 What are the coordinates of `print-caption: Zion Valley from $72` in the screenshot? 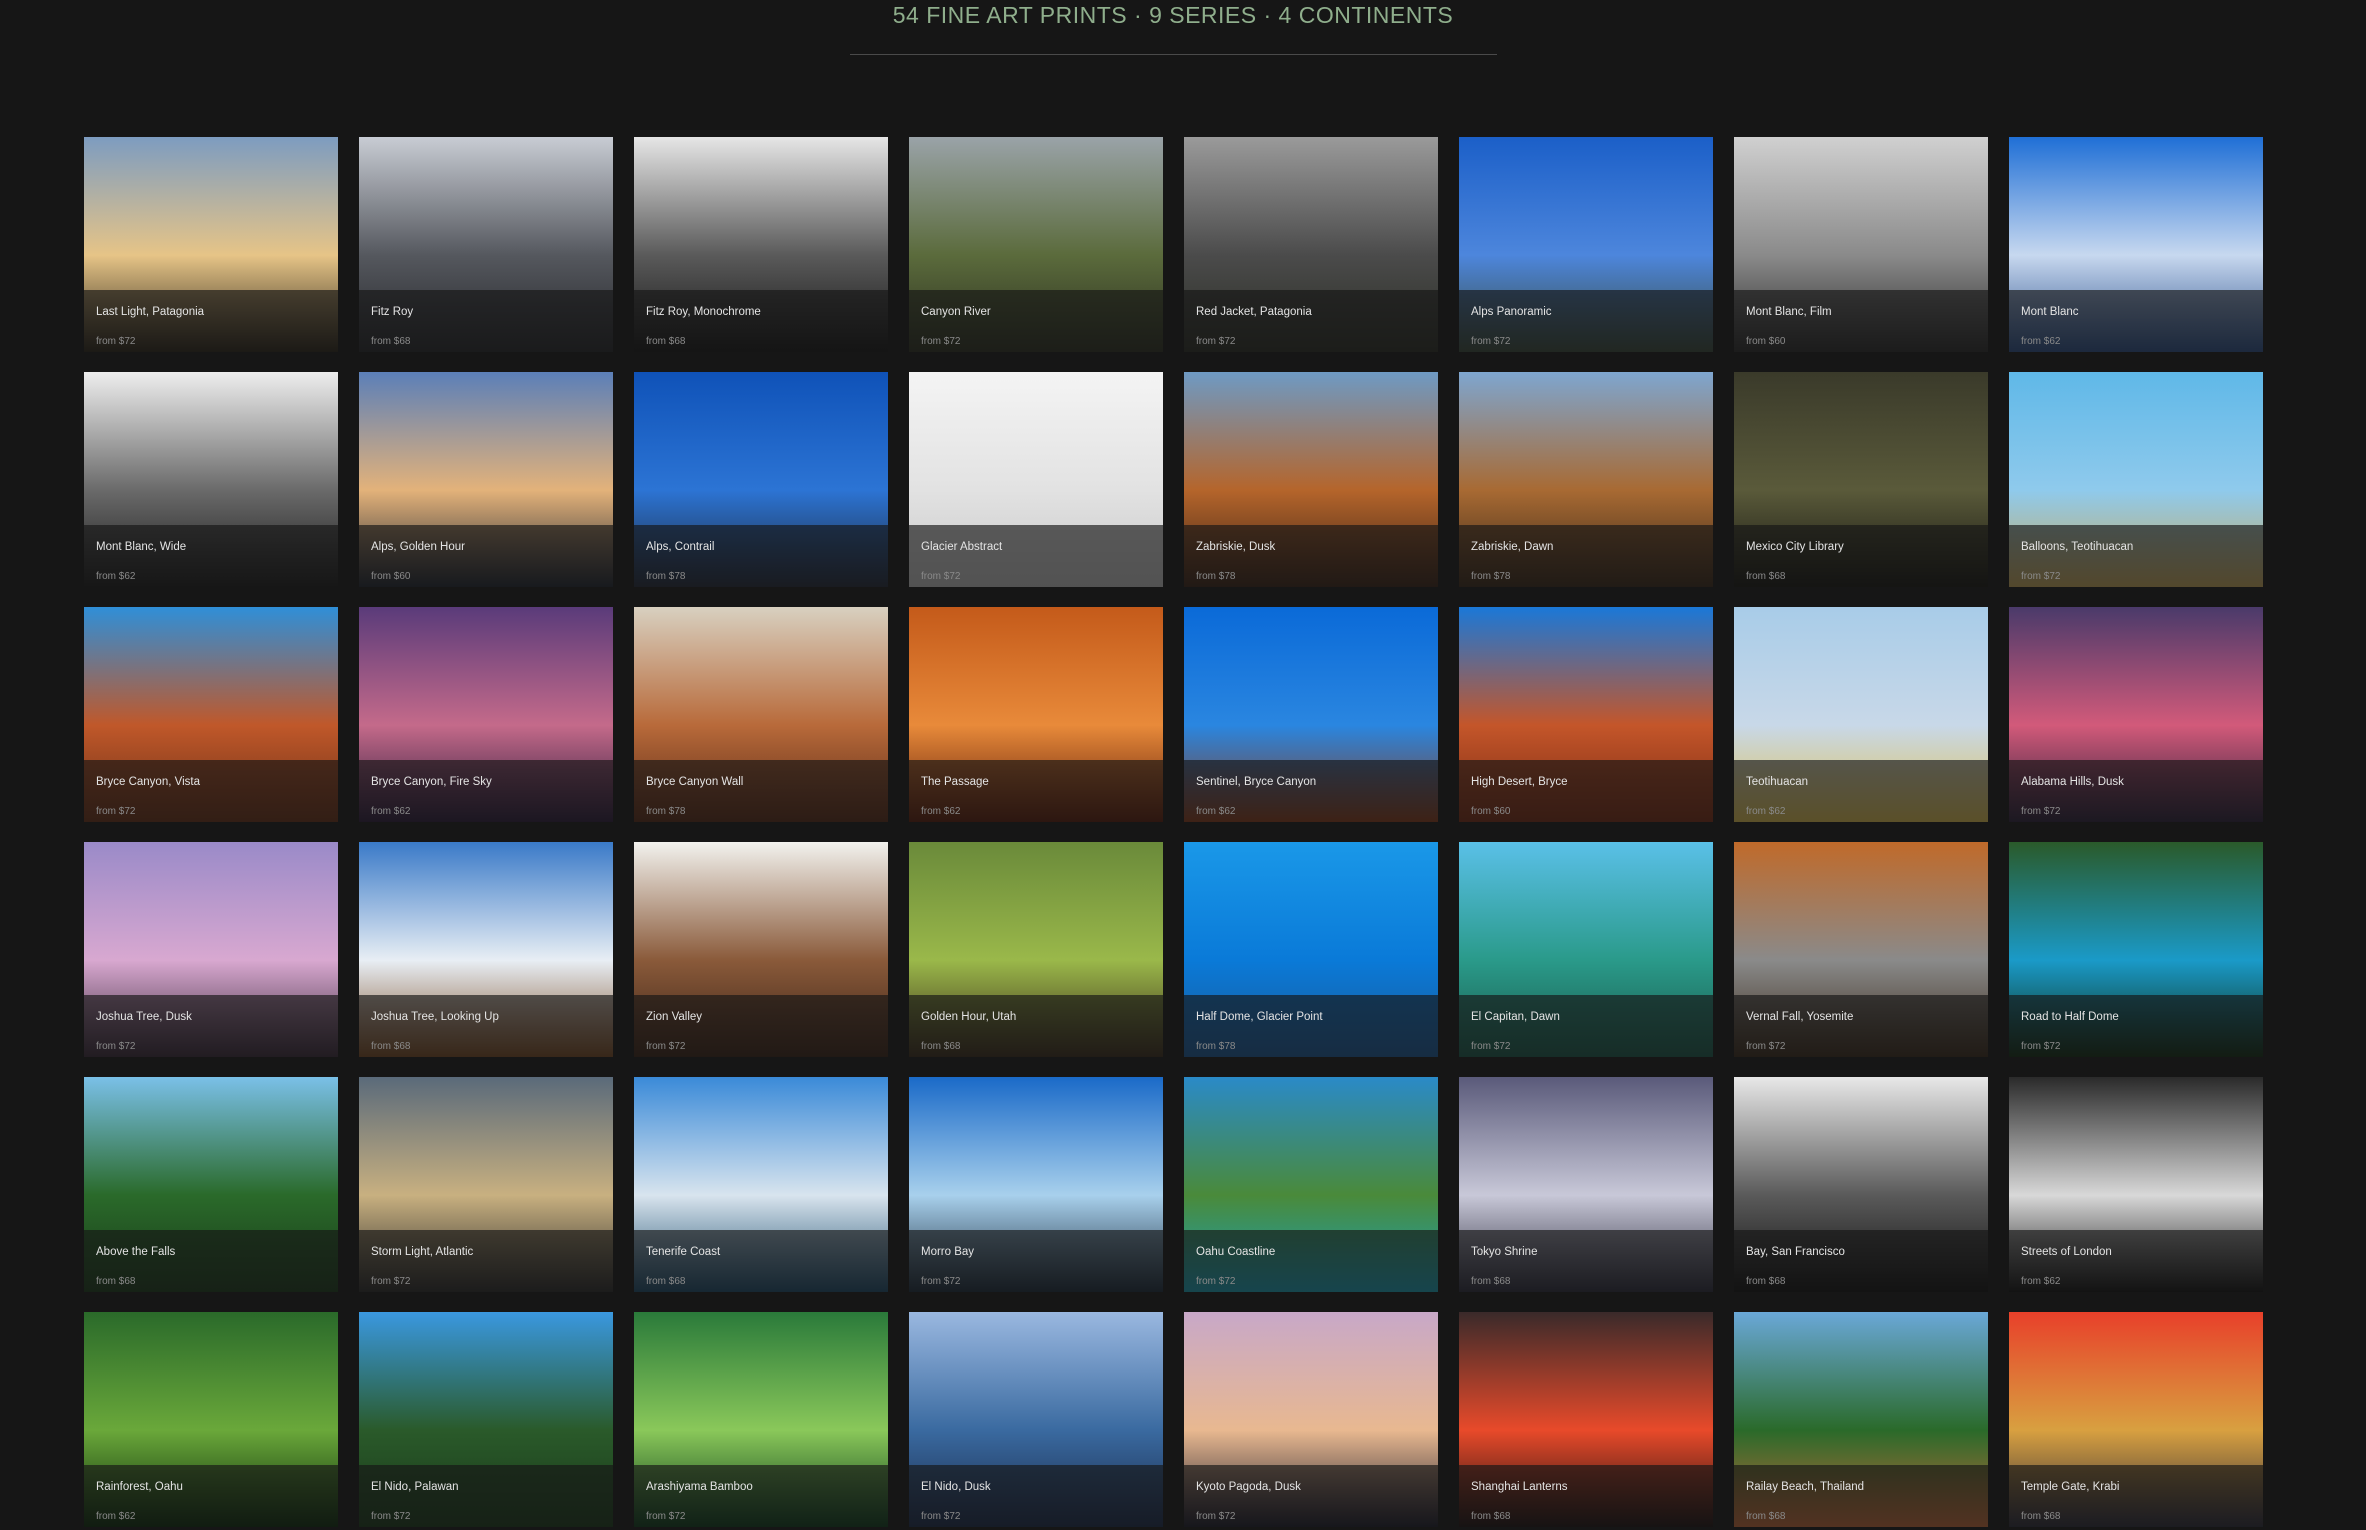 It's located at (761, 1026).